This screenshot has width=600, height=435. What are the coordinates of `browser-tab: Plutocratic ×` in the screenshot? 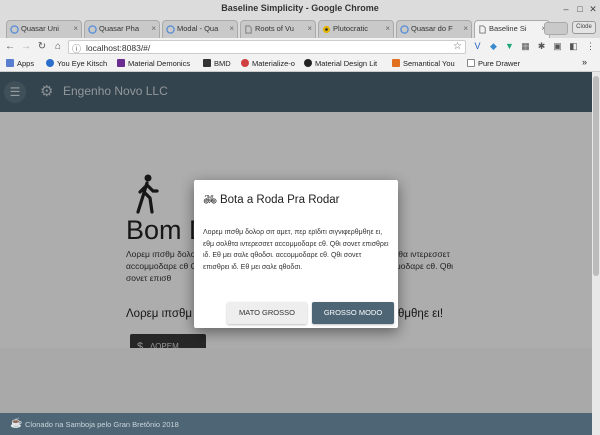 It's located at (356, 29).